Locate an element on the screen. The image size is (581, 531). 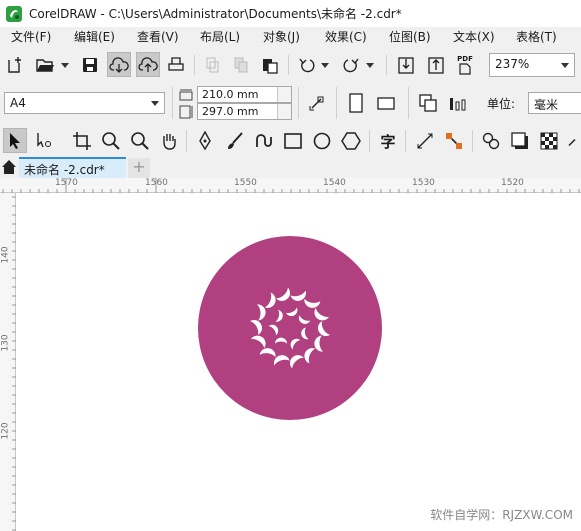
all-pages-icon is located at coordinates (428, 103).